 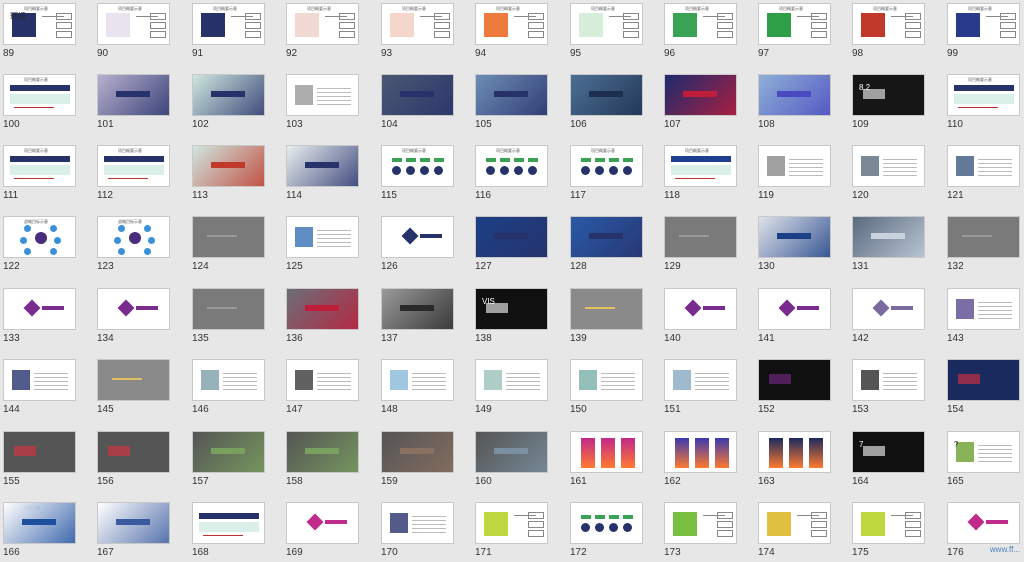 What do you see at coordinates (141, 246) in the screenshot?
I see `slide-thumbnail: 战略目标示意 123` at bounding box center [141, 246].